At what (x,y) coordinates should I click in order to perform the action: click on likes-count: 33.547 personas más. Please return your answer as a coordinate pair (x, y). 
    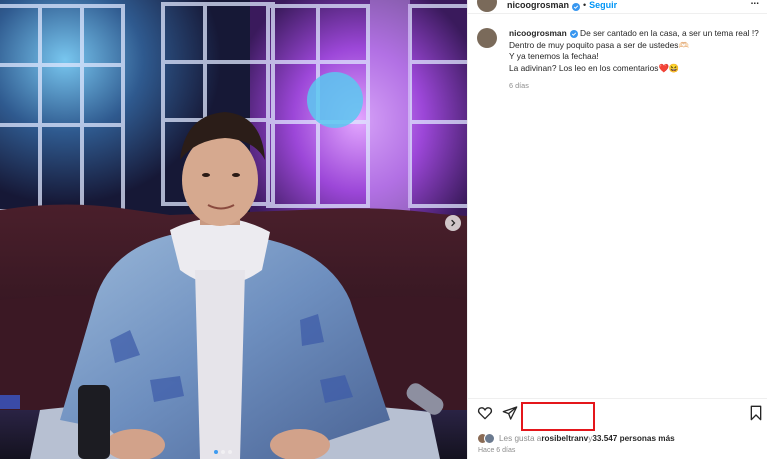
    Looking at the image, I should click on (633, 438).